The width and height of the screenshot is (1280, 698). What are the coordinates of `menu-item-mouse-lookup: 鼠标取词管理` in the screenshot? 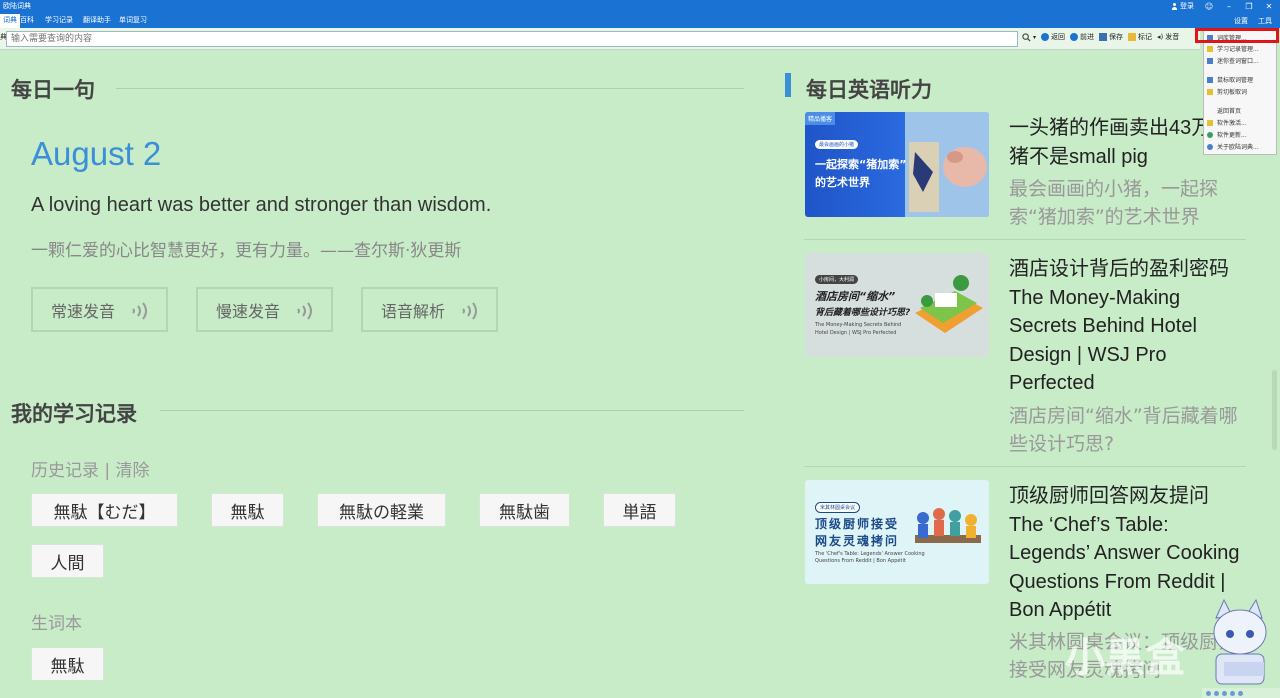 It's located at (1241, 79).